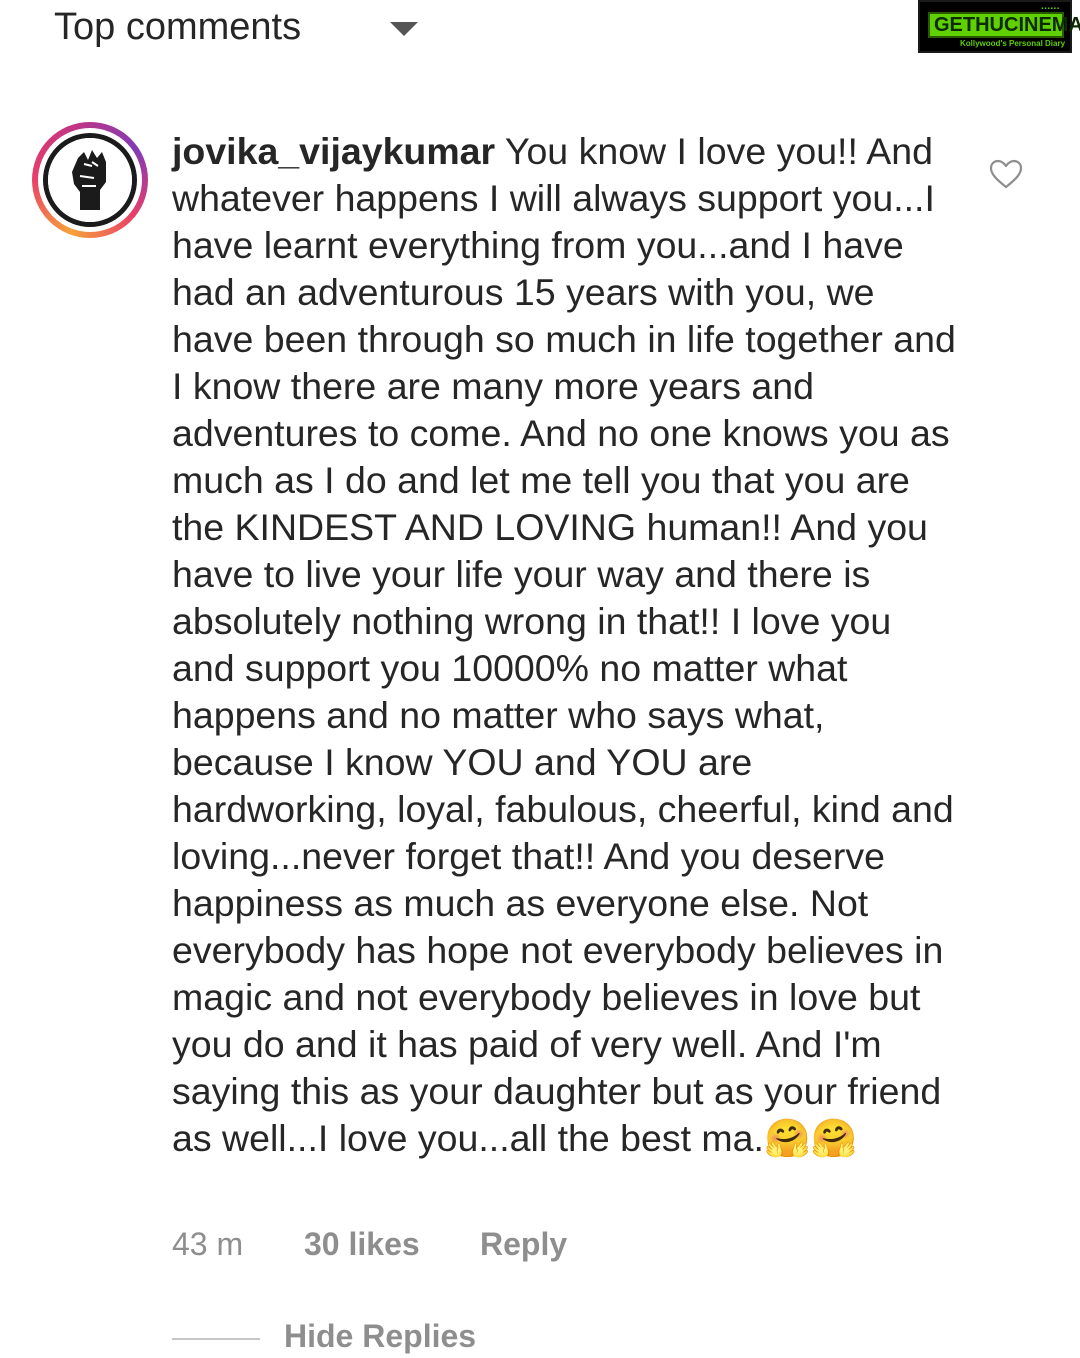  Describe the element at coordinates (1013, 43) in the screenshot. I see `watermark-subtitle: Kollywood's Personal Diary` at that location.